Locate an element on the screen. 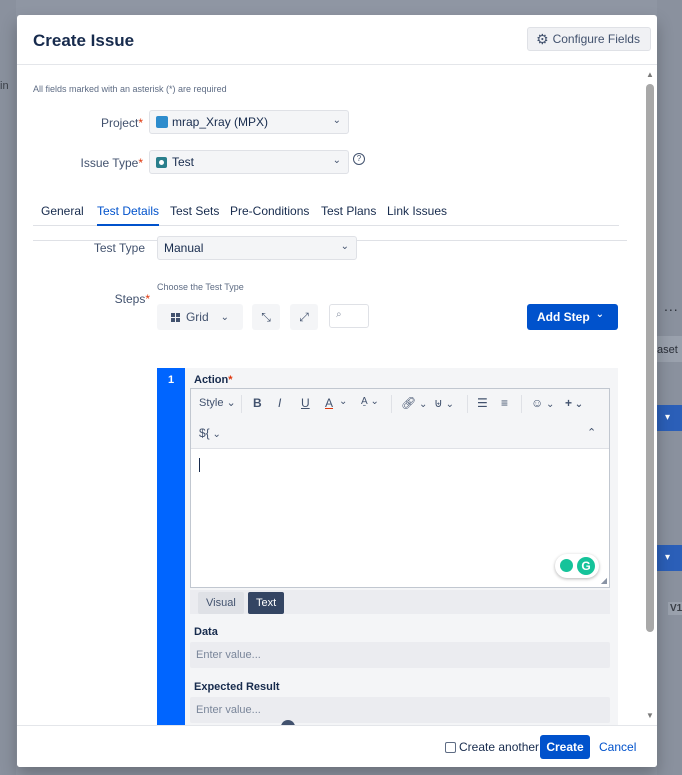  configure-fields-label: Configure Fields is located at coordinates (596, 39).